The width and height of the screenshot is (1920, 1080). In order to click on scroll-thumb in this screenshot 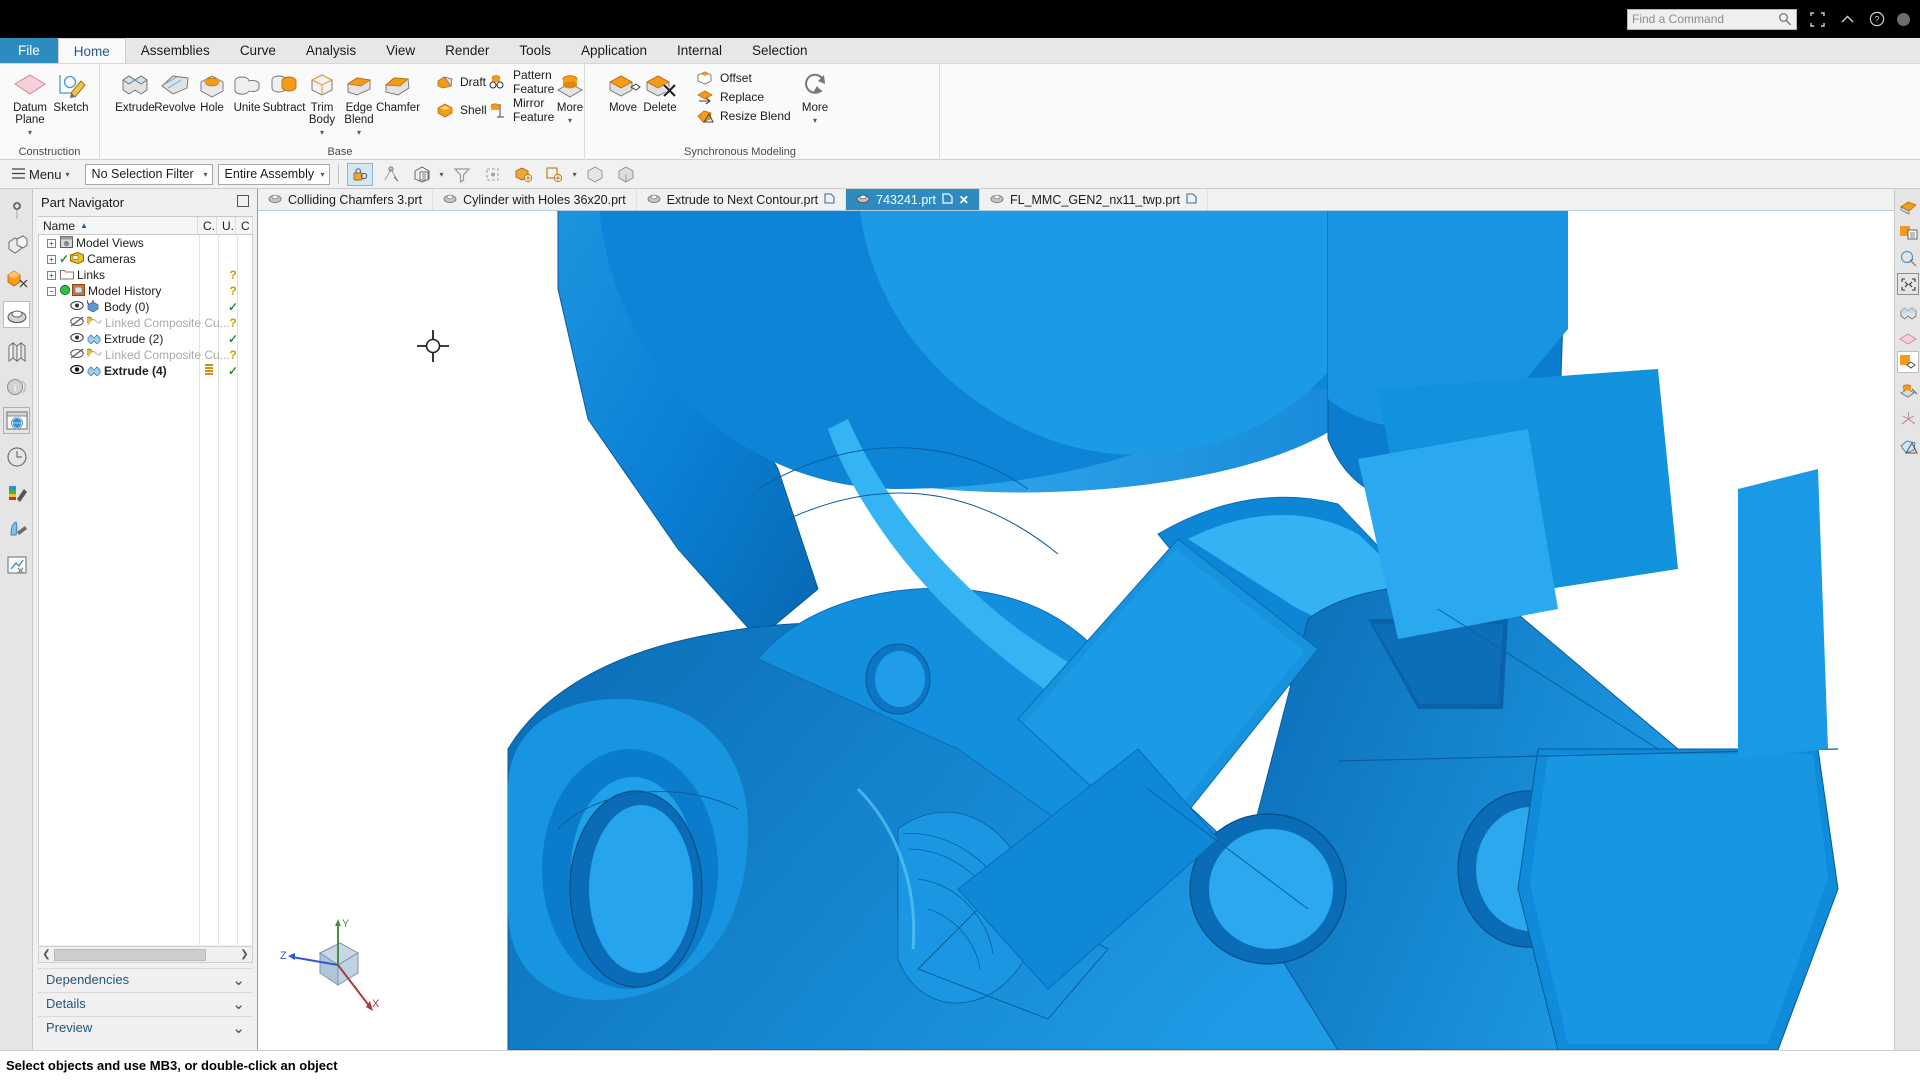, I will do `click(130, 954)`.